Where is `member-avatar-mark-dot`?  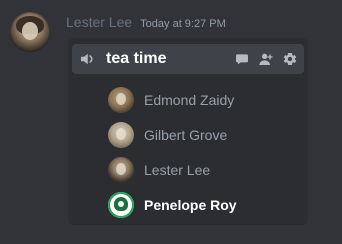 member-avatar-mark-dot is located at coordinates (121, 203).